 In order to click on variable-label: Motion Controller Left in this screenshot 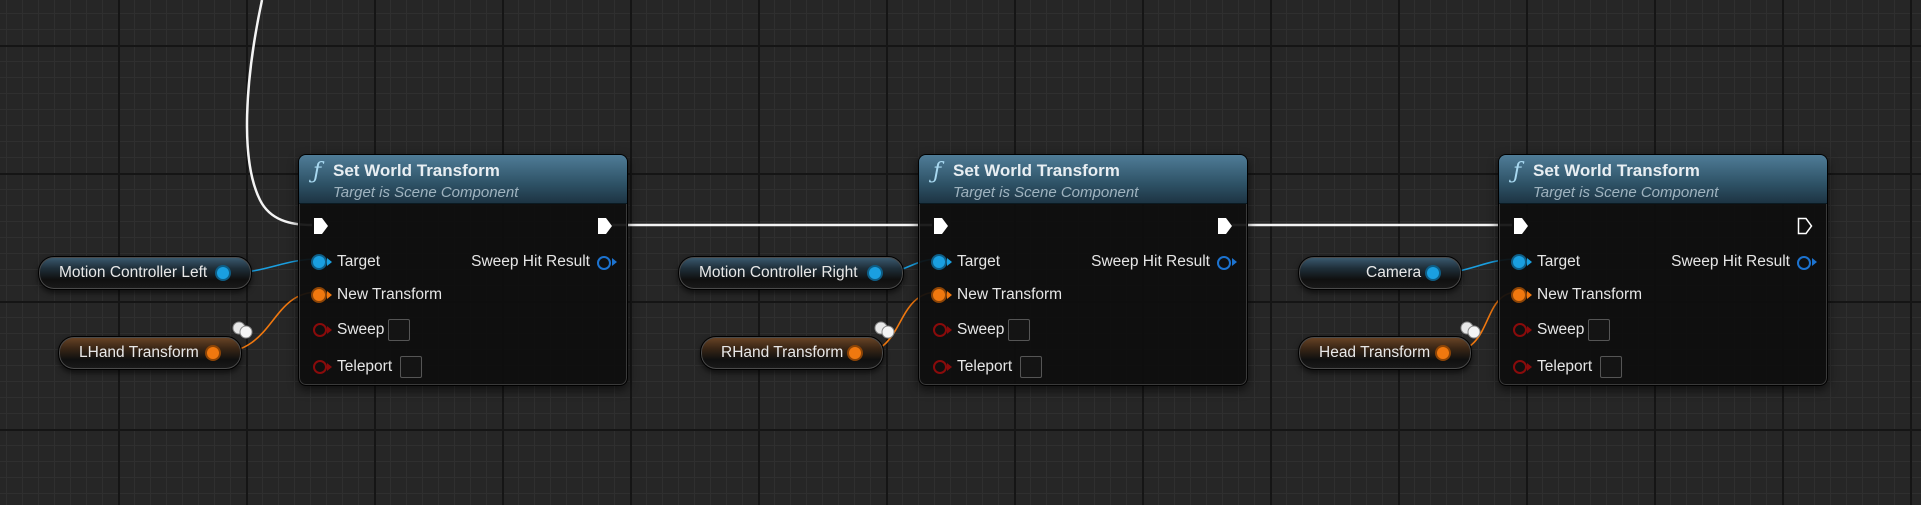, I will do `click(133, 272)`.